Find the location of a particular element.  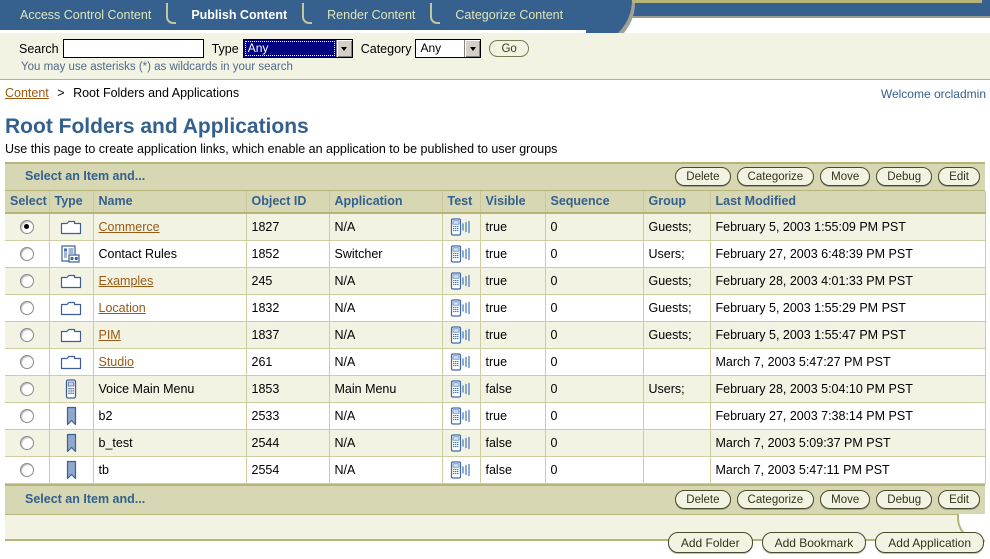

breadcrumb-current: Root Folders and Applications is located at coordinates (156, 93).